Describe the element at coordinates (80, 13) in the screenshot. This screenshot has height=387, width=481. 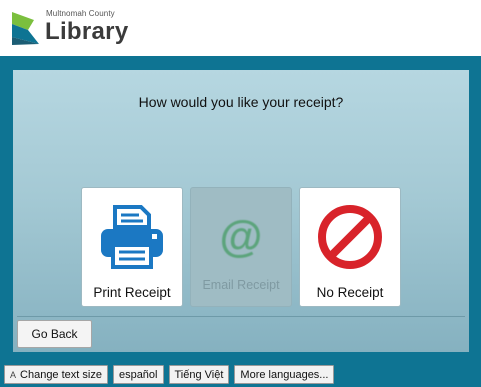
I see `logo-county-text: Multnomah County` at that location.